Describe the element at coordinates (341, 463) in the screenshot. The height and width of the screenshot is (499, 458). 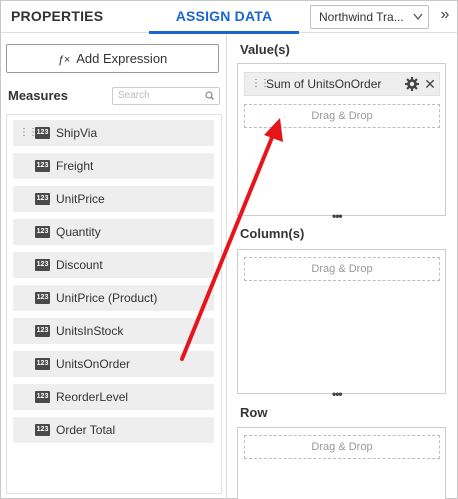
I see `rows-drop-area: Drag & Drop` at that location.